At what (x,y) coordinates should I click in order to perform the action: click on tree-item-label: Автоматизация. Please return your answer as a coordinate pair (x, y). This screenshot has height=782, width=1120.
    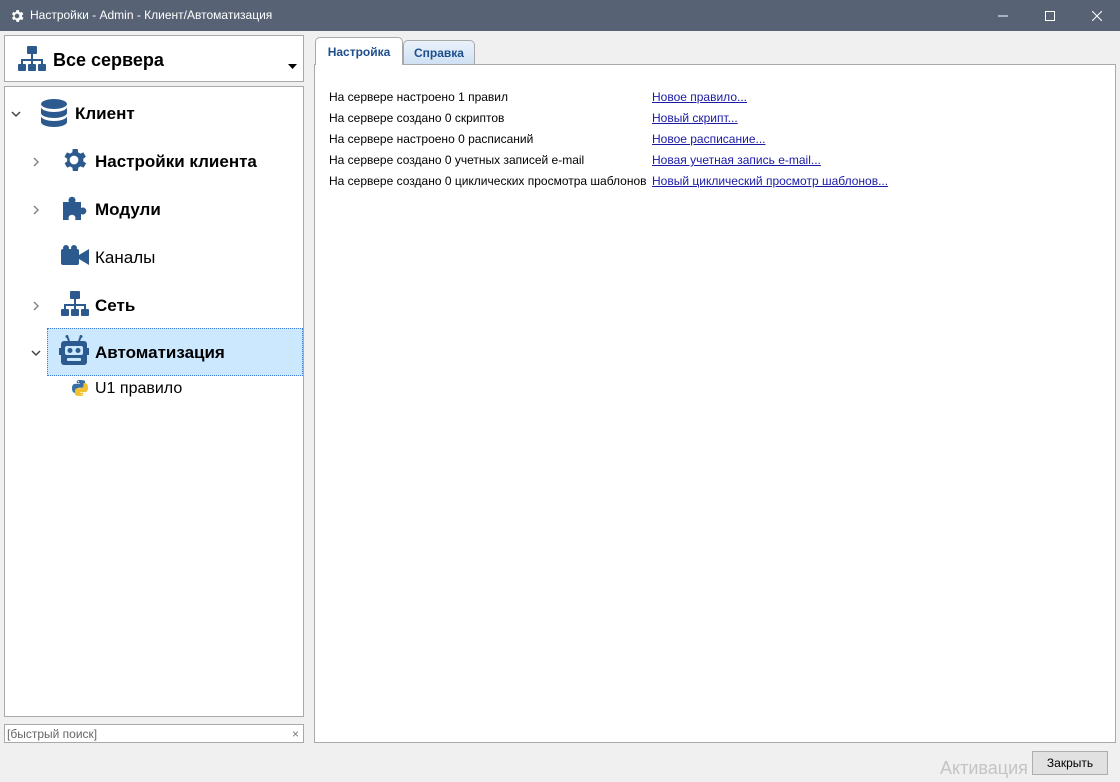
    Looking at the image, I should click on (160, 352).